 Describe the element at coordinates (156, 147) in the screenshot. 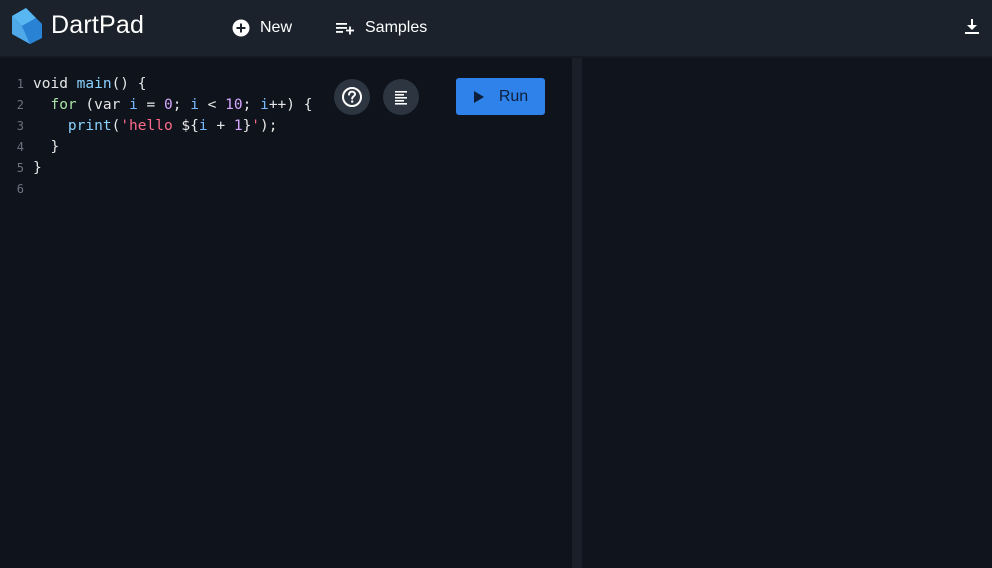

I see `code-line: 4 }` at that location.